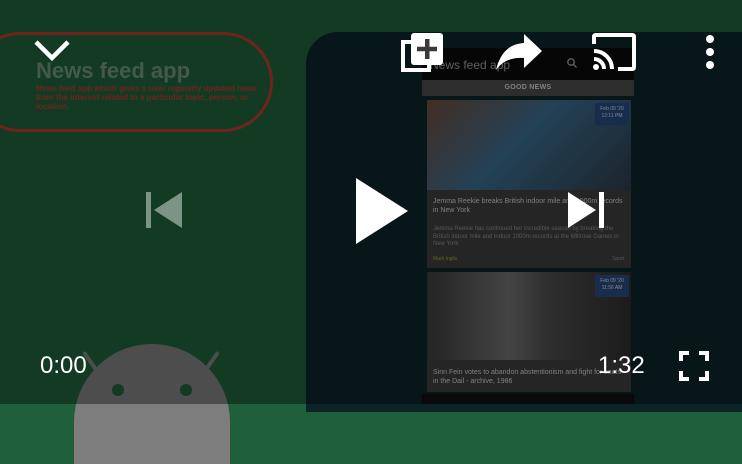 The height and width of the screenshot is (464, 742). What do you see at coordinates (423, 52) in the screenshot?
I see `playlist-add-icon` at bounding box center [423, 52].